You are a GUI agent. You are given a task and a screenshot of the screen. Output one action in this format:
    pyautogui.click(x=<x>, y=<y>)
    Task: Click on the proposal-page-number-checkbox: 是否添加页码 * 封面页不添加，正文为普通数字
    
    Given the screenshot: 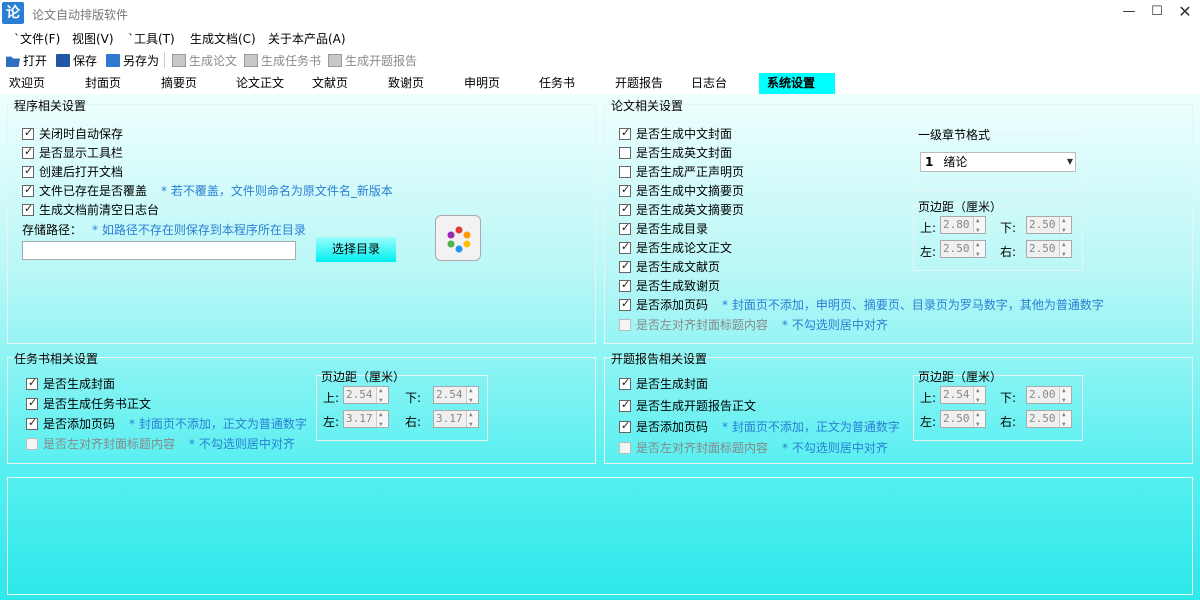 What is the action you would take?
    pyautogui.click(x=759, y=426)
    